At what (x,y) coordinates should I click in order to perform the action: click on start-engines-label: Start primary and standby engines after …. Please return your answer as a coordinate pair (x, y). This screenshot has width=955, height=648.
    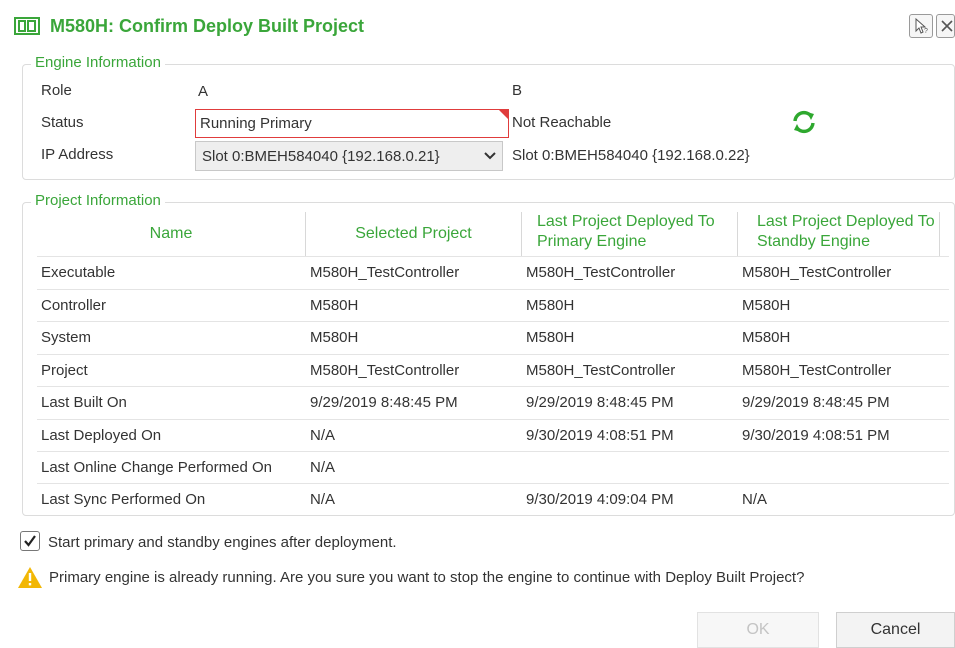
    Looking at the image, I should click on (222, 542).